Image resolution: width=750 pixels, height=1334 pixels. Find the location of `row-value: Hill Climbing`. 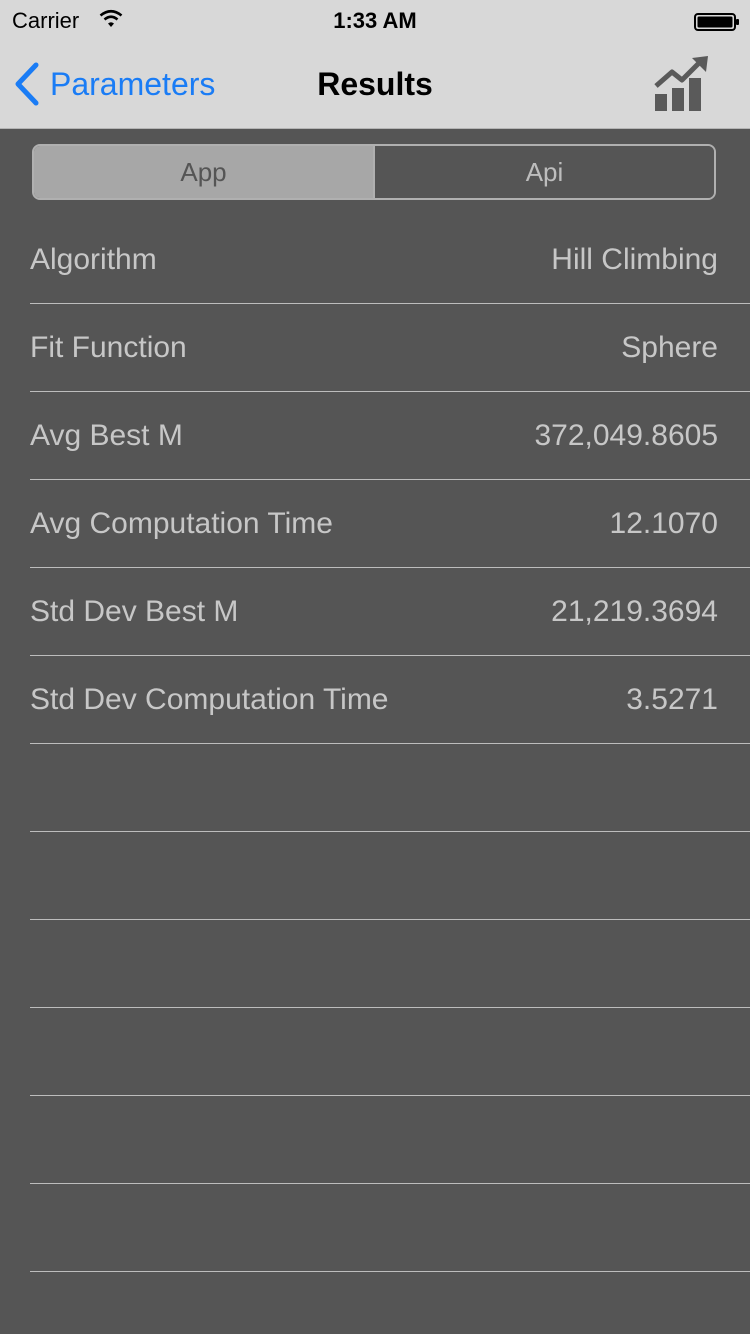

row-value: Hill Climbing is located at coordinates (634, 259).